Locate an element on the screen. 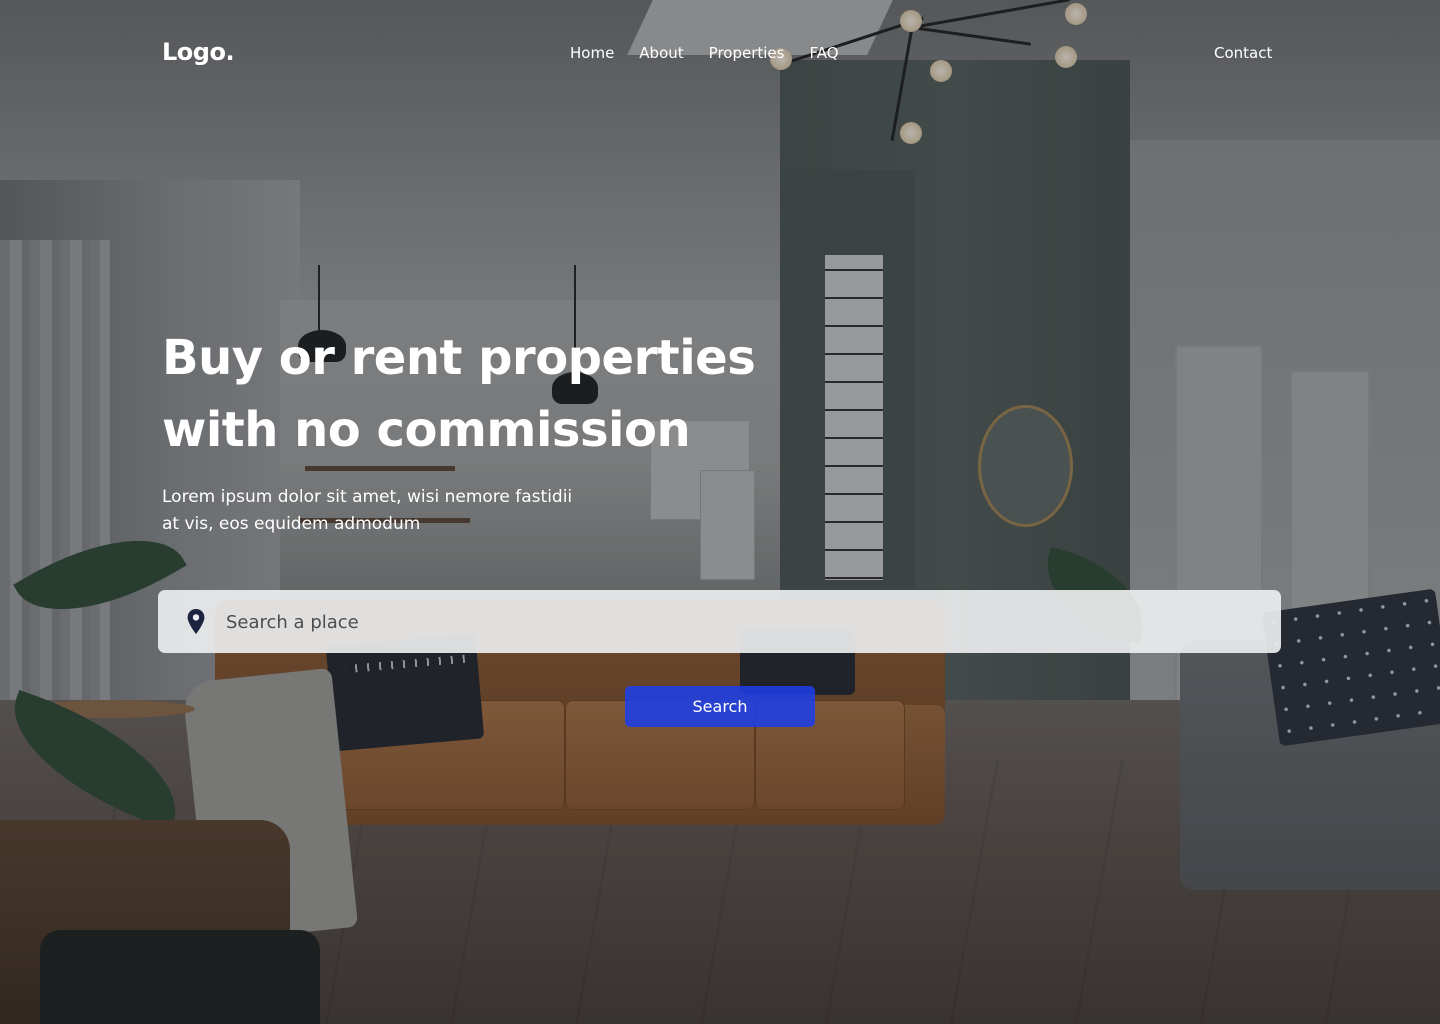 The image size is (1440, 1024). hero-title-line: with no commission is located at coordinates (426, 430).